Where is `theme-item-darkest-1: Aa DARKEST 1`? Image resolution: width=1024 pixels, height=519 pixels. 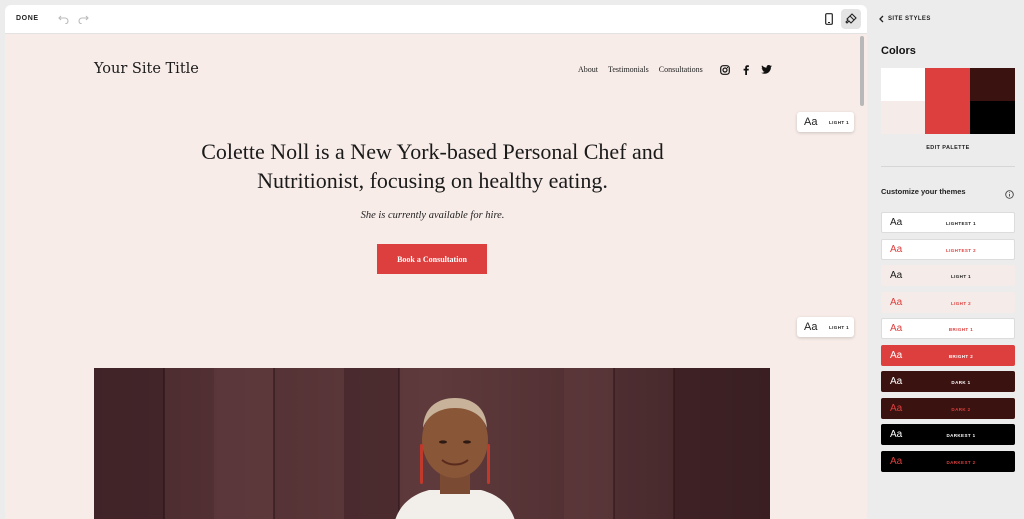 theme-item-darkest-1: Aa DARKEST 1 is located at coordinates (948, 434).